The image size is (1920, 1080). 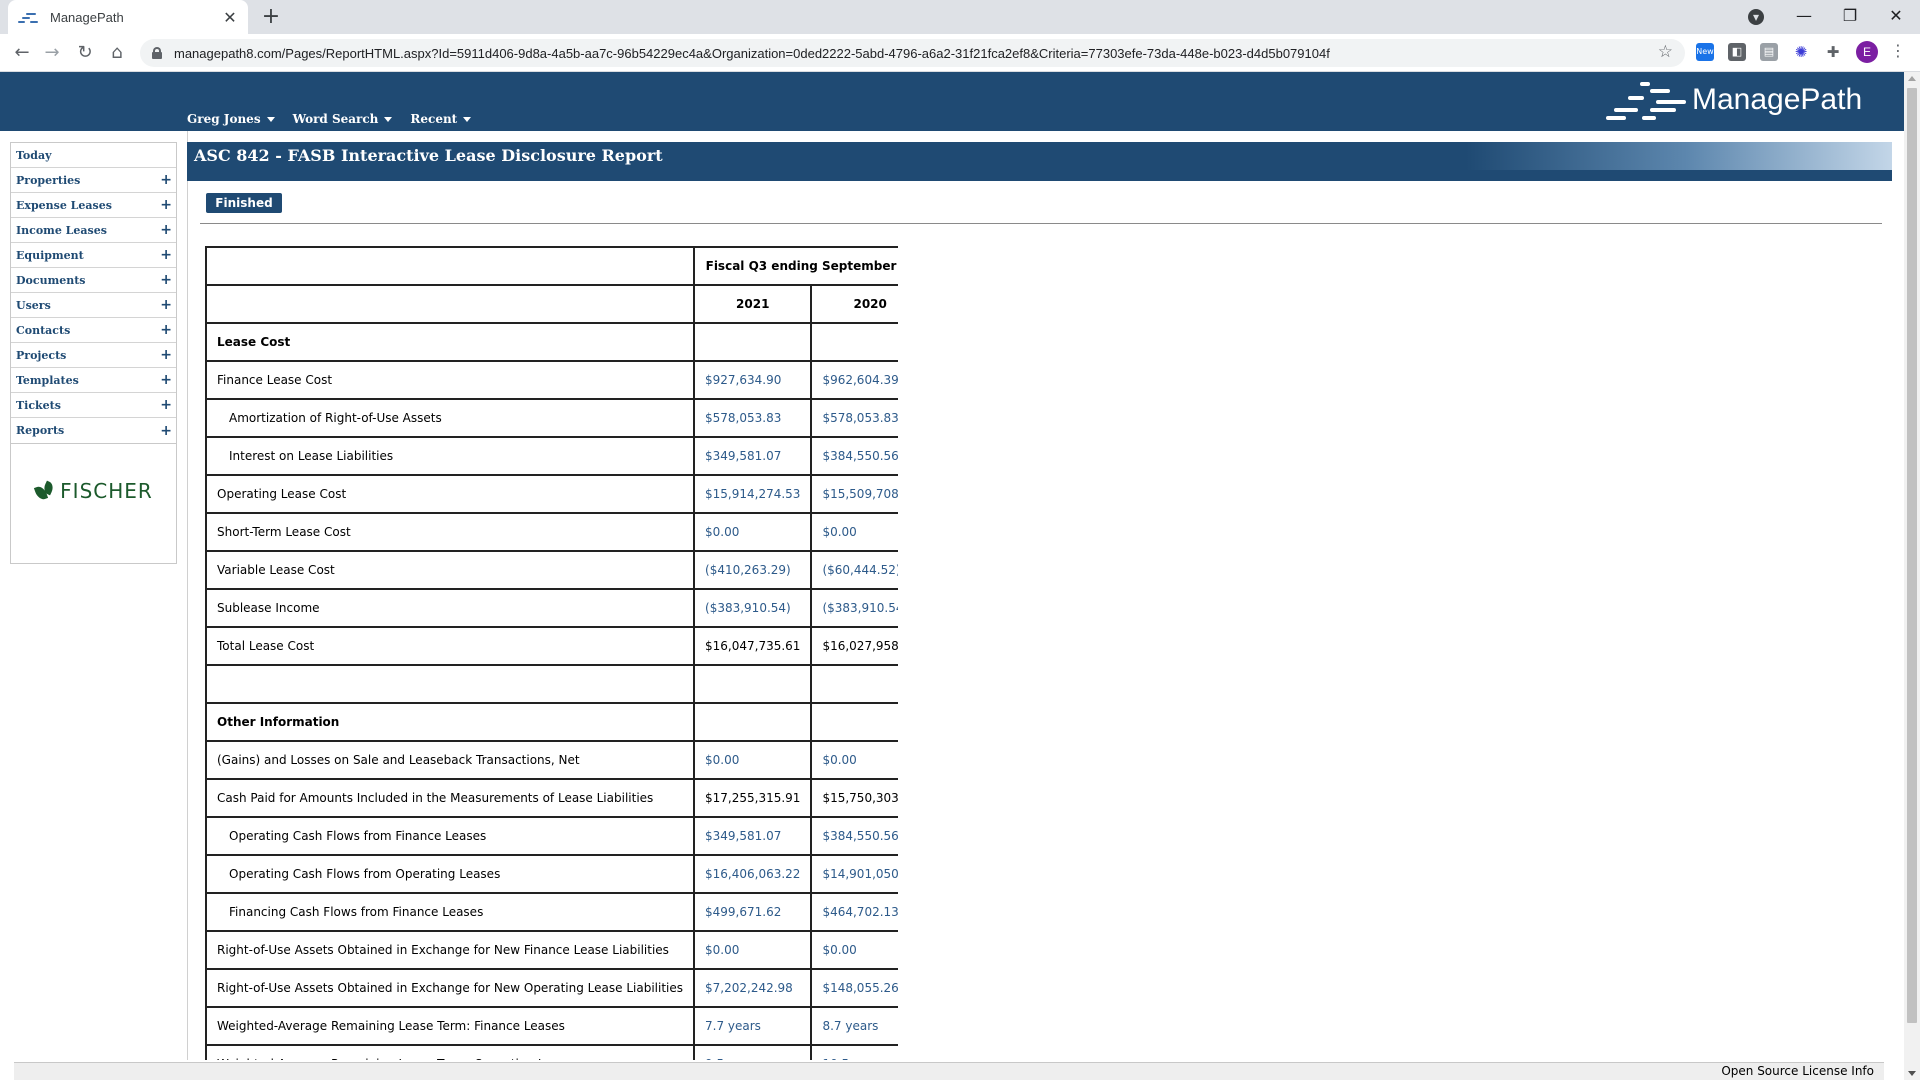 I want to click on value-2020: $148,055.26, so click(x=854, y=988).